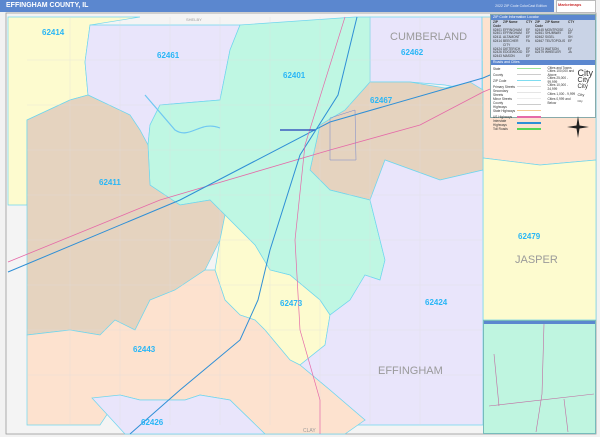 The height and width of the screenshot is (437, 600). Describe the element at coordinates (497, 56) in the screenshot. I see `zip-table-cell: 62443` at that location.